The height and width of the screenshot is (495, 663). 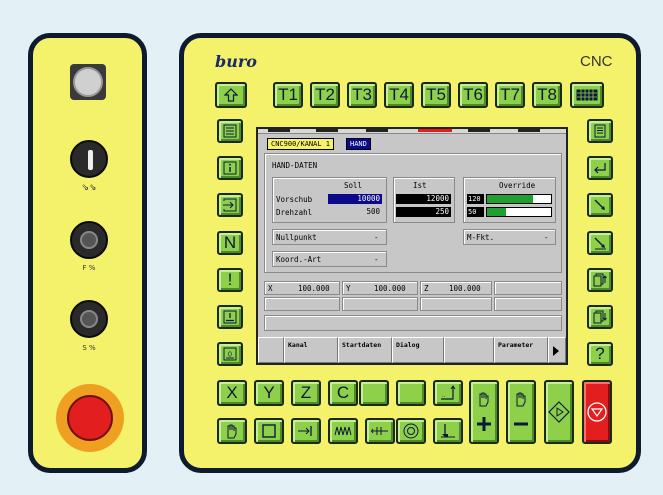 I want to click on home-button, so click(x=231, y=95).